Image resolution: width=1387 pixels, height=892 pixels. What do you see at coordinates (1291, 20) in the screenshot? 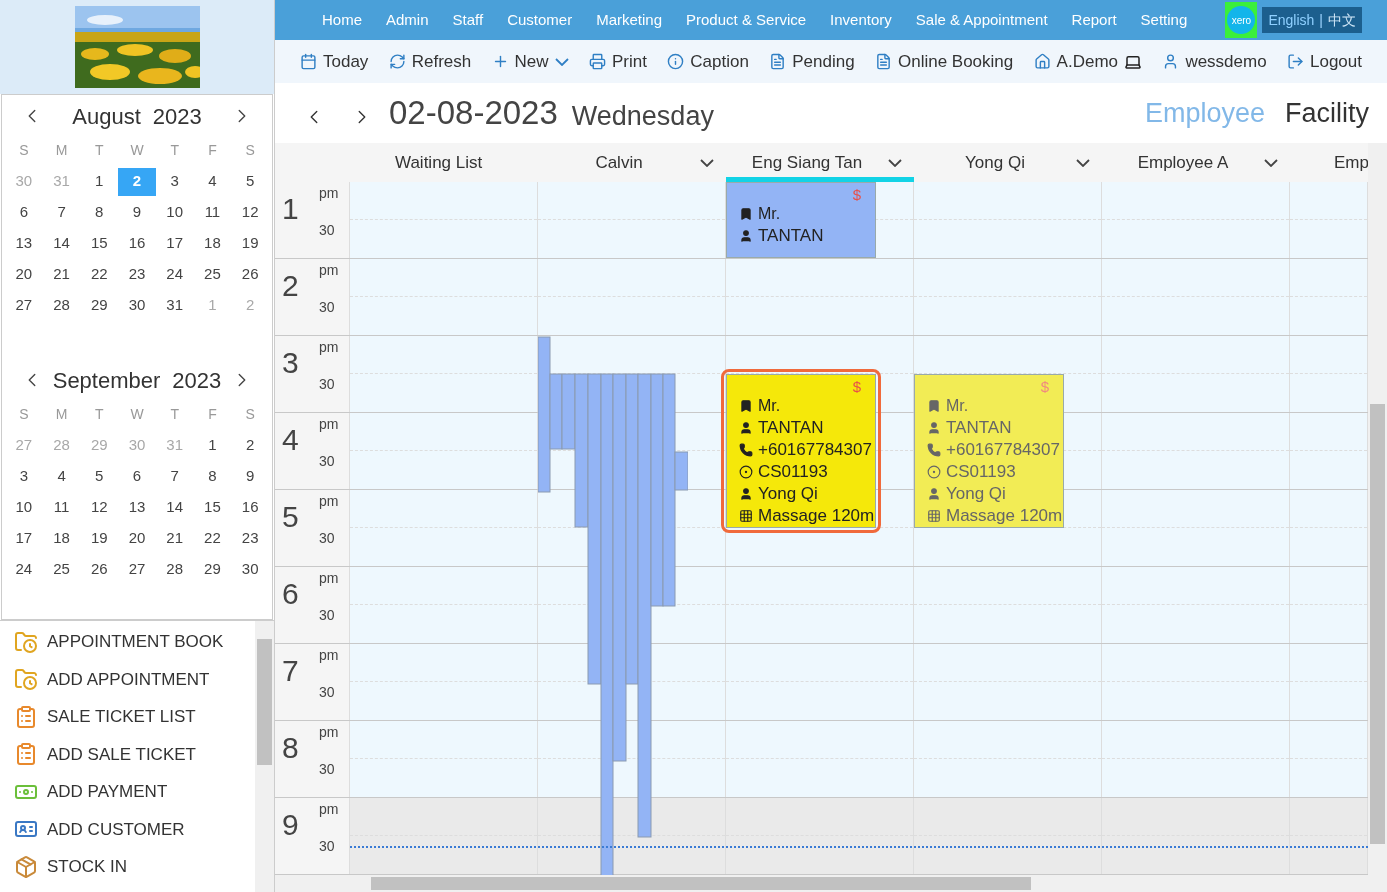
I see `language-option: English` at bounding box center [1291, 20].